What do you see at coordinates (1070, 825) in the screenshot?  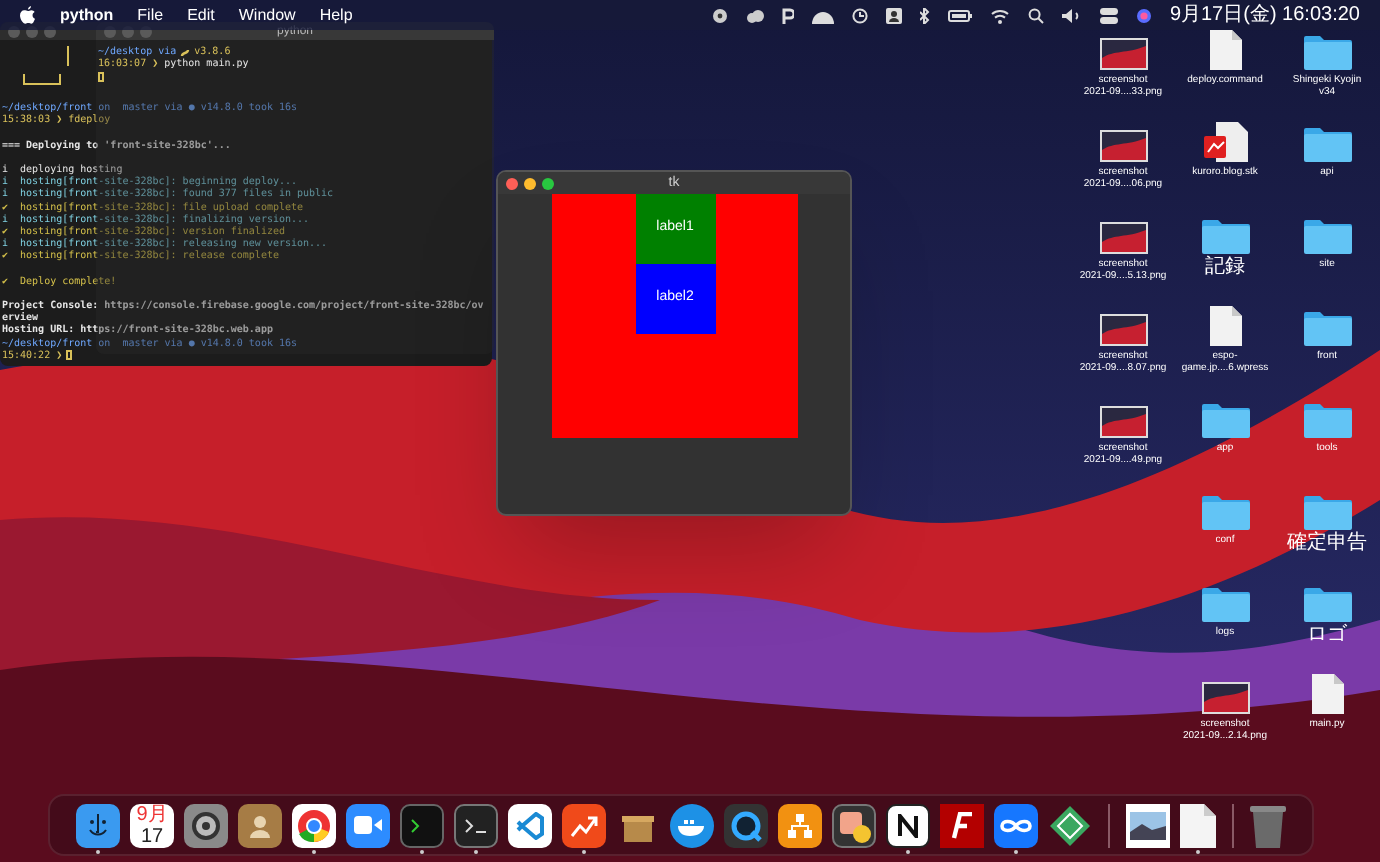 I see `diamond-icon` at bounding box center [1070, 825].